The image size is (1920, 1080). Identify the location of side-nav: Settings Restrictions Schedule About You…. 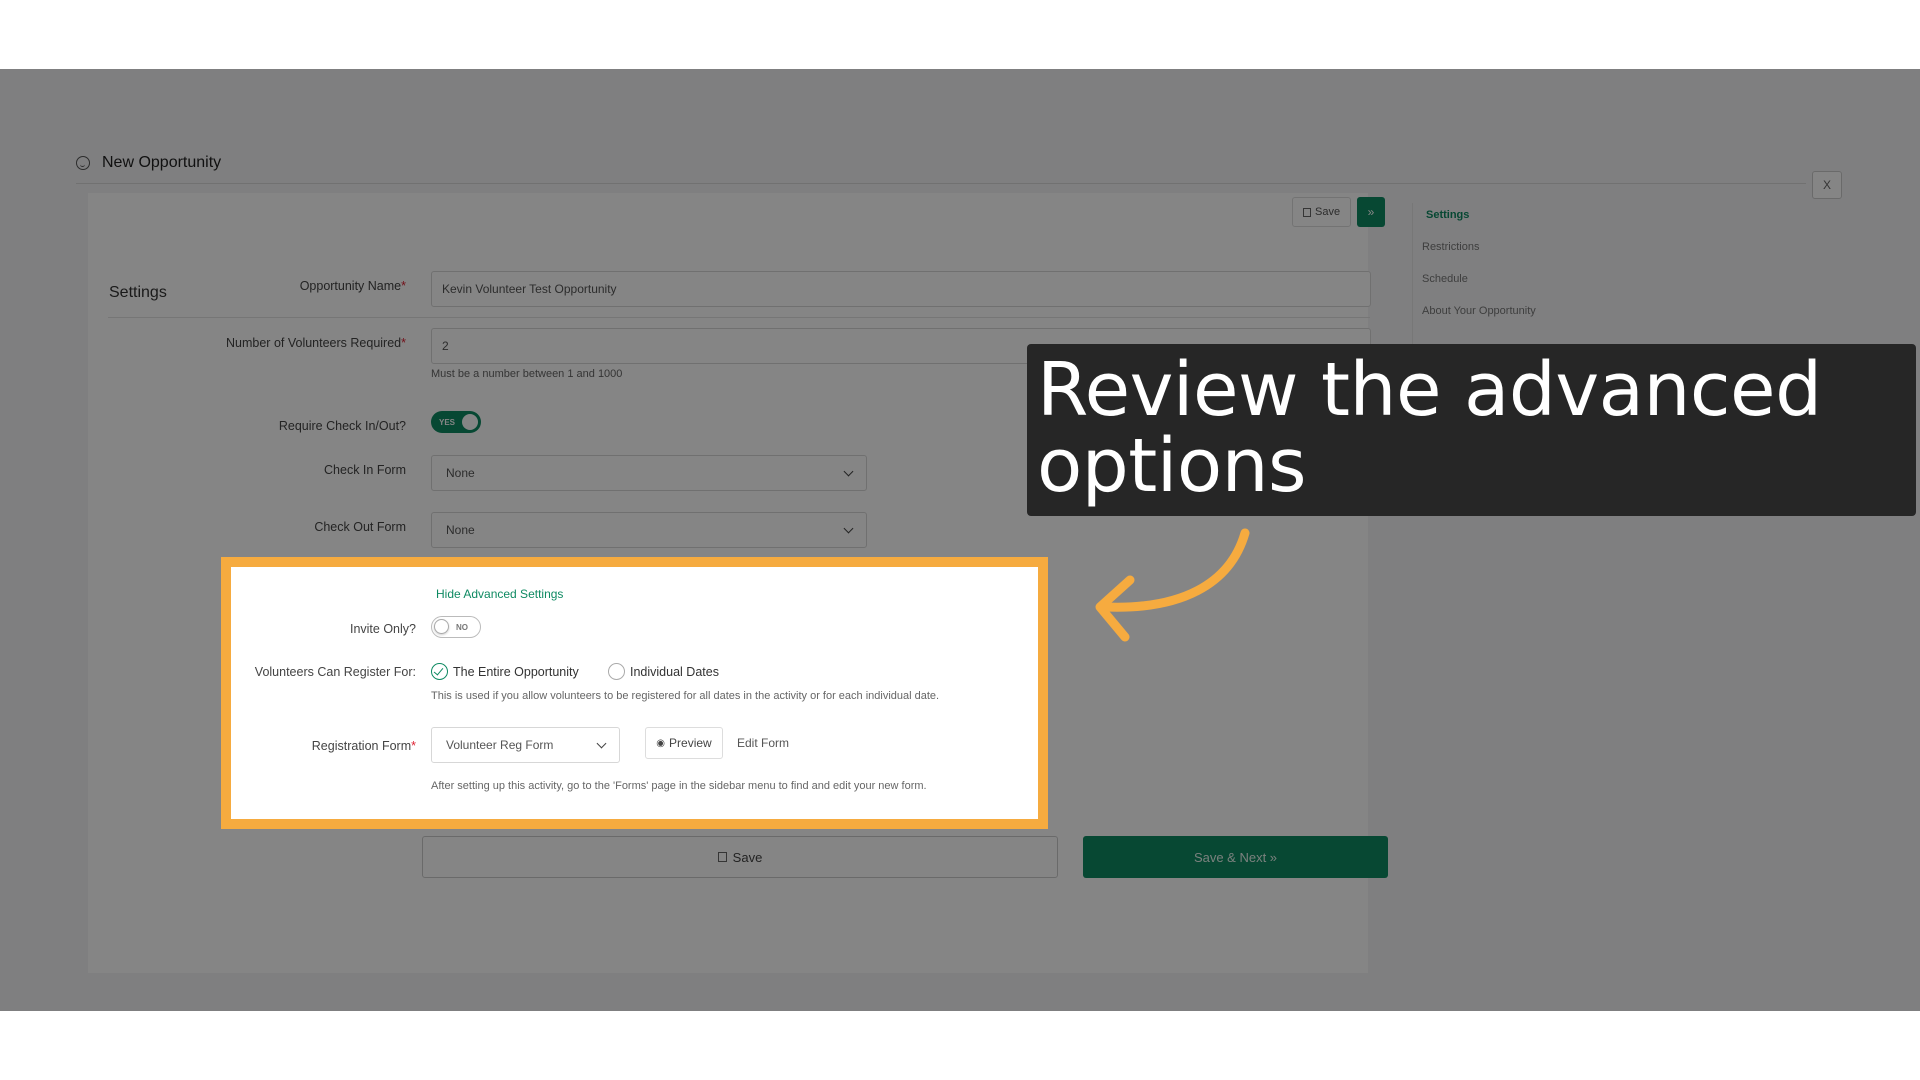
(1515, 273).